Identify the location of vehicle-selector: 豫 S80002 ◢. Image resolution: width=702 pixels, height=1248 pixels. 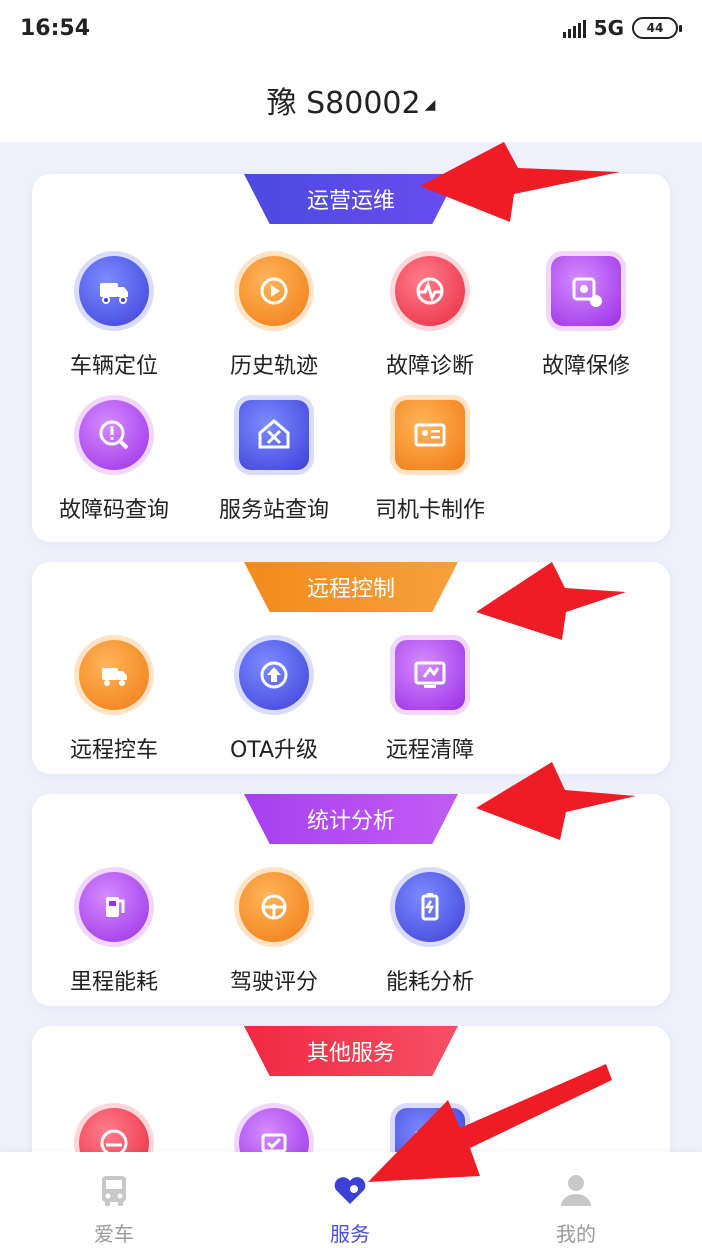
(351, 100).